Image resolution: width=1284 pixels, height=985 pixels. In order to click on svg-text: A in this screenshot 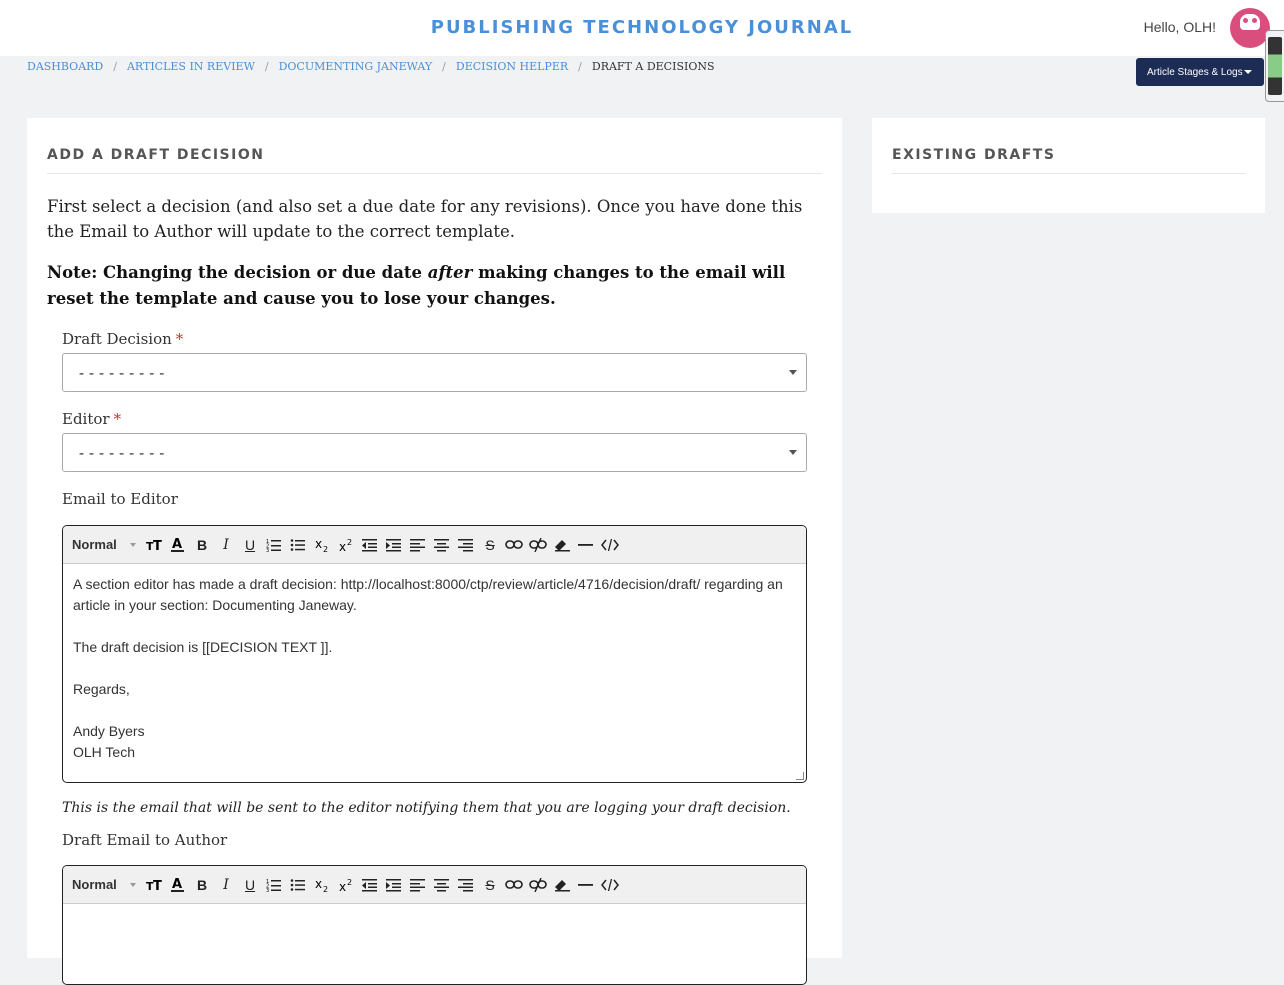, I will do `click(177, 884)`.